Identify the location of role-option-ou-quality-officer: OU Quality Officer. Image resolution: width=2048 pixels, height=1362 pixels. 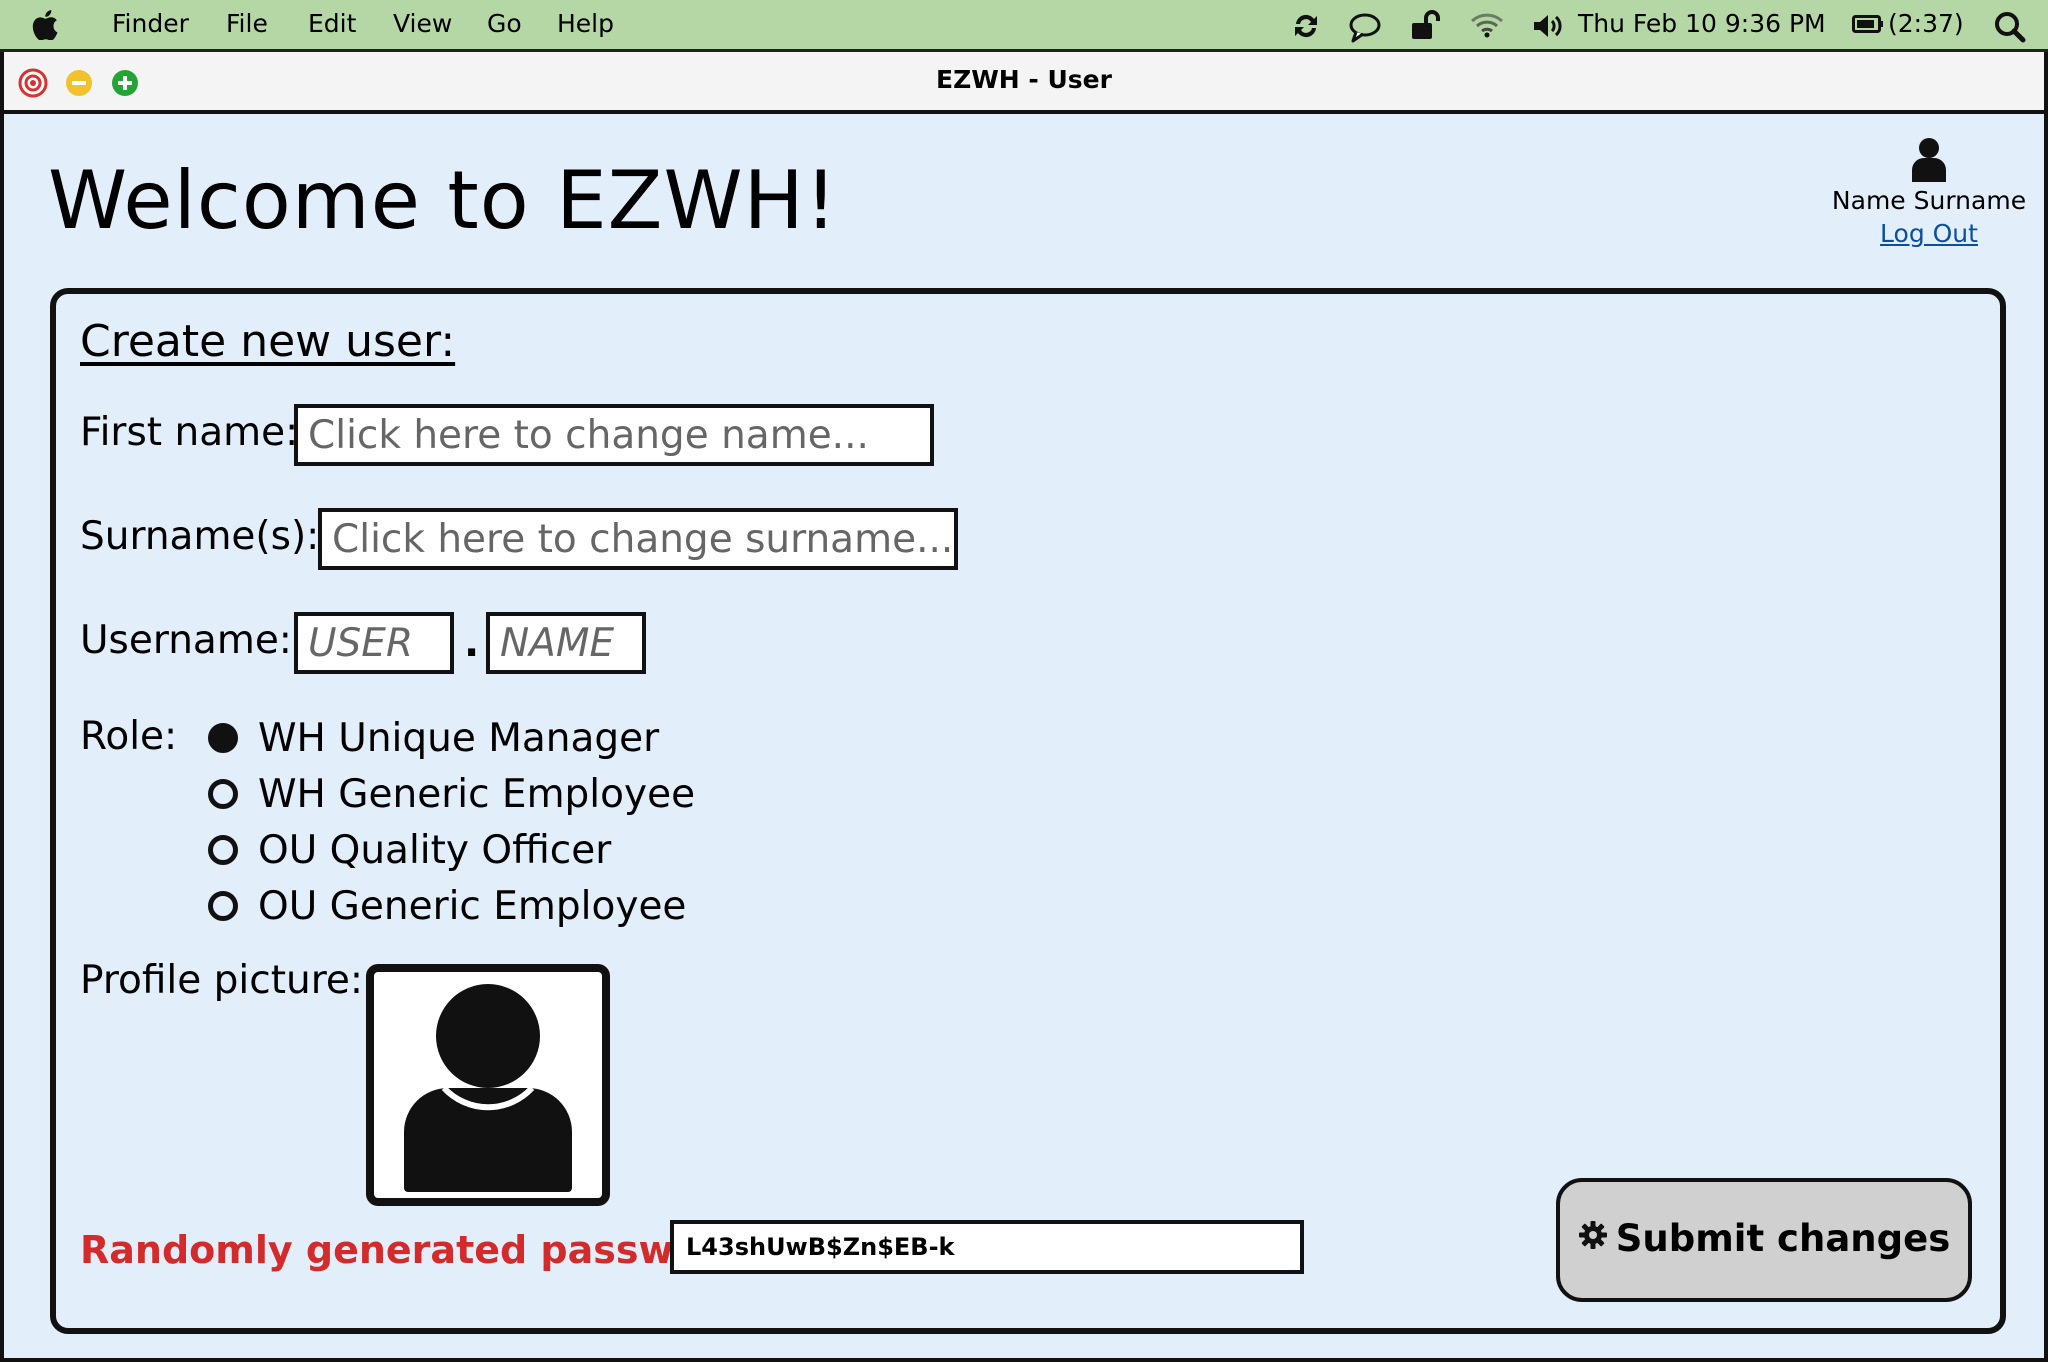
(409, 850).